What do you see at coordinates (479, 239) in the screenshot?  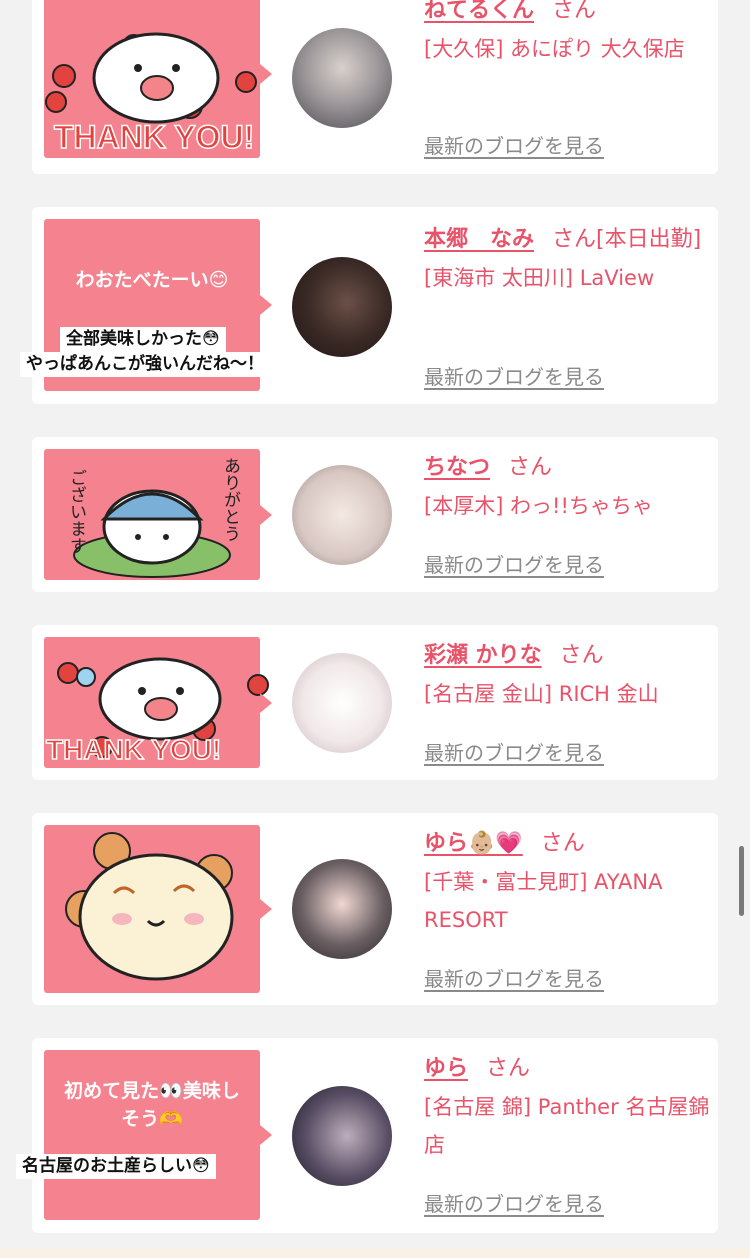 I see `cast-name-link: 本郷 なみ` at bounding box center [479, 239].